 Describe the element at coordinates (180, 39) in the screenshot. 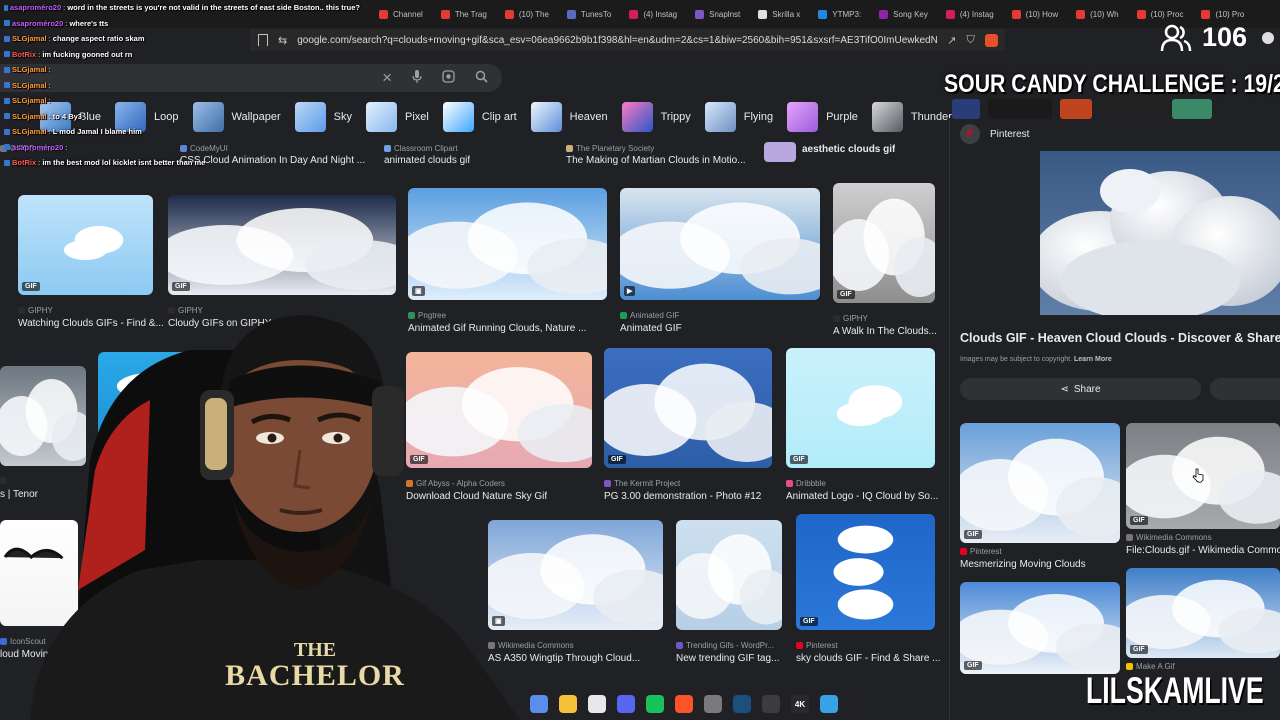

I see `chat-message: SLGjamal: change aspect ratio skam` at that location.